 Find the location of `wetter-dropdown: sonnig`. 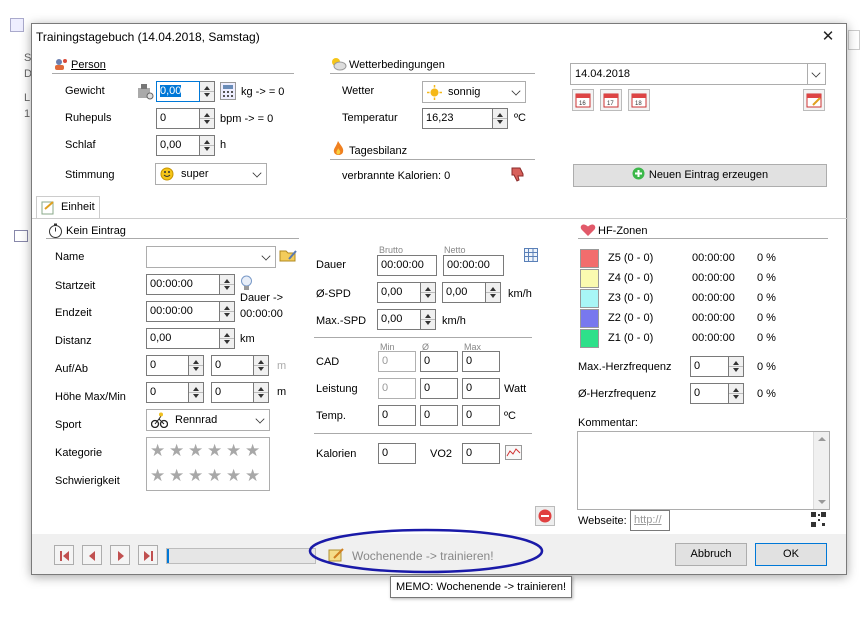

wetter-dropdown: sonnig is located at coordinates (474, 92).